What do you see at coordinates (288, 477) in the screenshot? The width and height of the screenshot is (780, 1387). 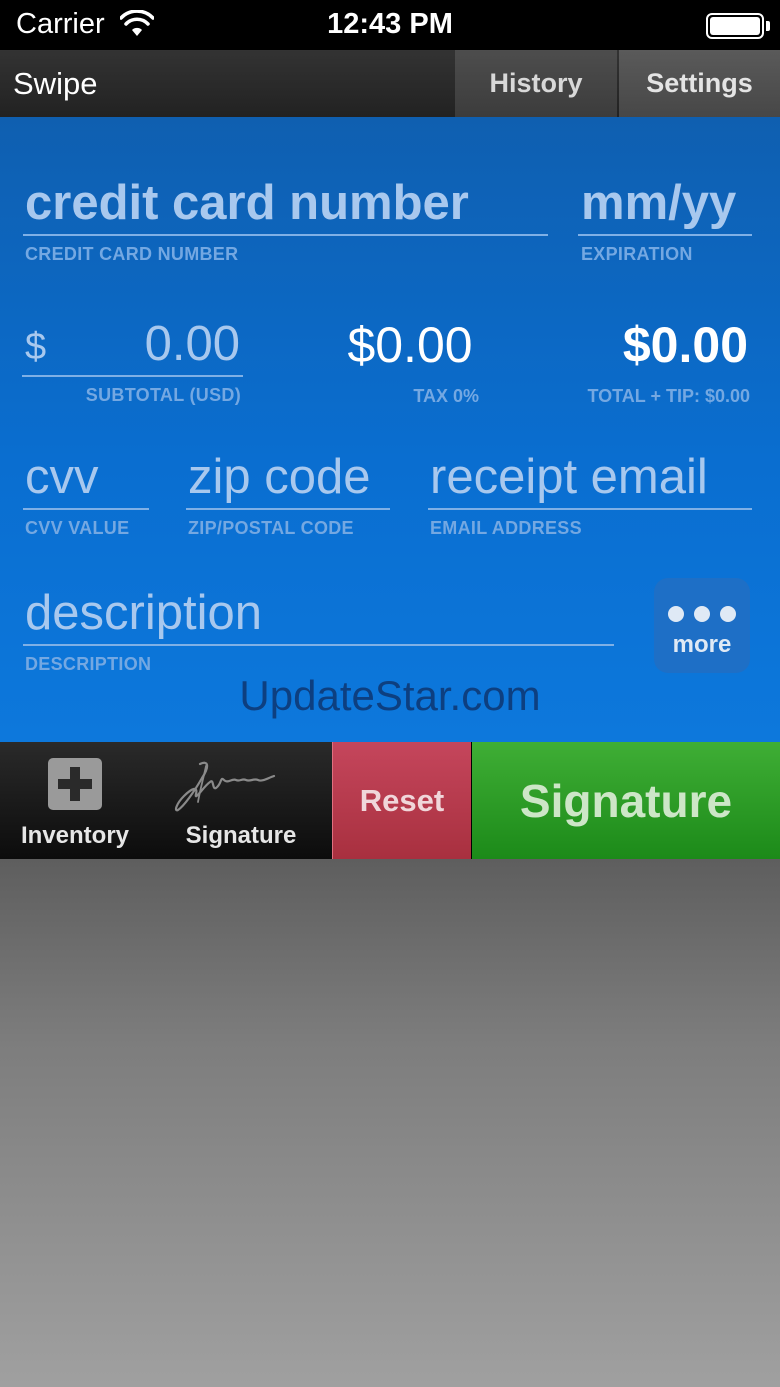 I see `zip-input: zip code` at bounding box center [288, 477].